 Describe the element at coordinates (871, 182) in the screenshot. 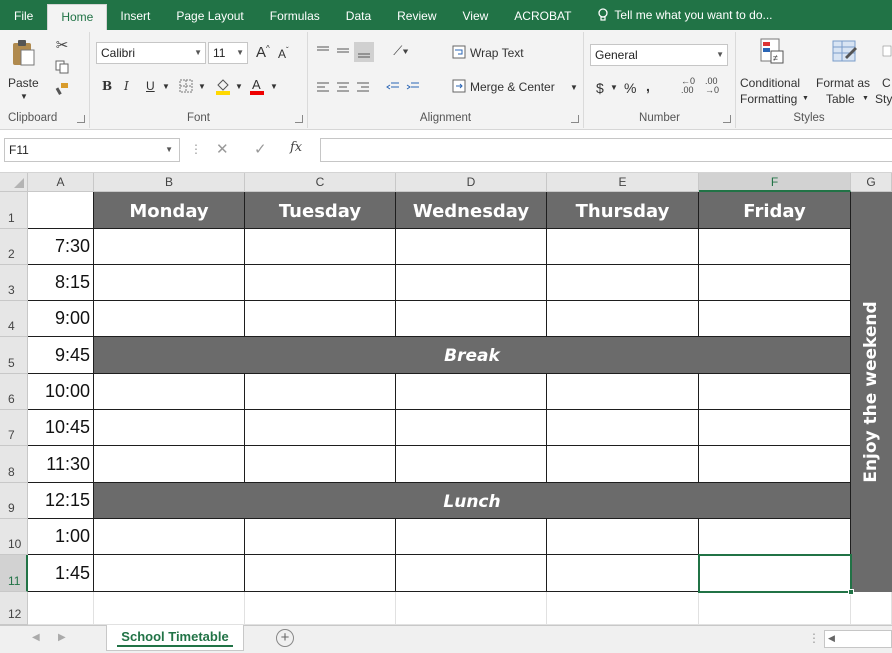

I see `column-header-g: G` at that location.